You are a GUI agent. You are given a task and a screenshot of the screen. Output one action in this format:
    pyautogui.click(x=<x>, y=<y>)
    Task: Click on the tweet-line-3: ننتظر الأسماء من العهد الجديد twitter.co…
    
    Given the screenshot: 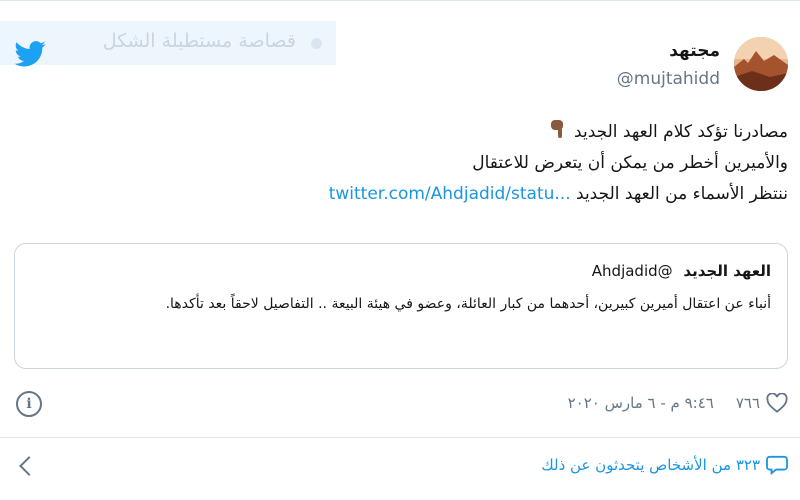 What is the action you would take?
    pyautogui.click(x=468, y=194)
    